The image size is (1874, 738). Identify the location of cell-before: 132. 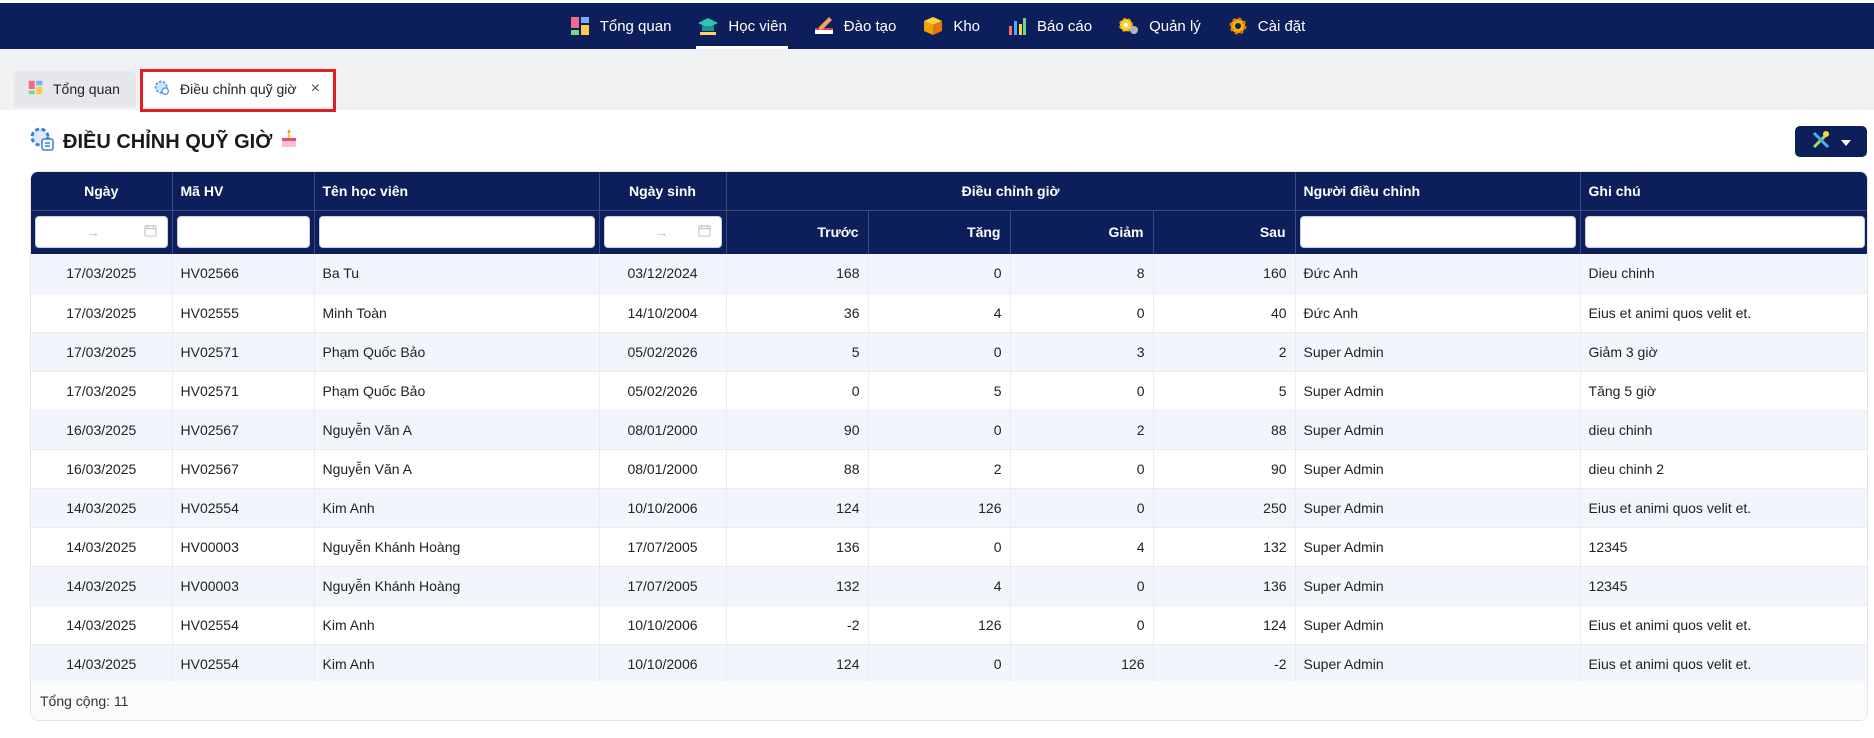
(797, 586).